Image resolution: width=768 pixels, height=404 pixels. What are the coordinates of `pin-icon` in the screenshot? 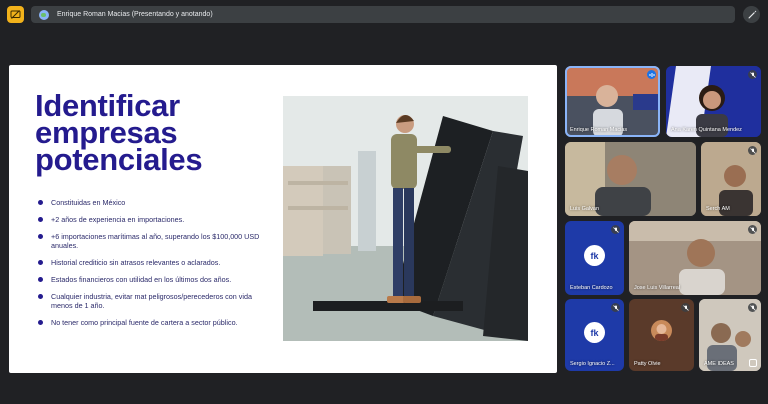 It's located at (753, 363).